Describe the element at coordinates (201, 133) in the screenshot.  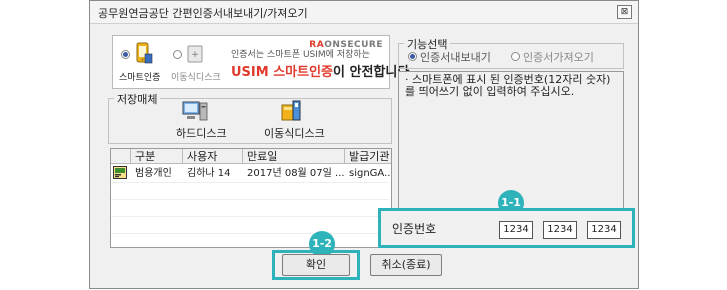
I see `hard-disk-label: 하드디스크` at that location.